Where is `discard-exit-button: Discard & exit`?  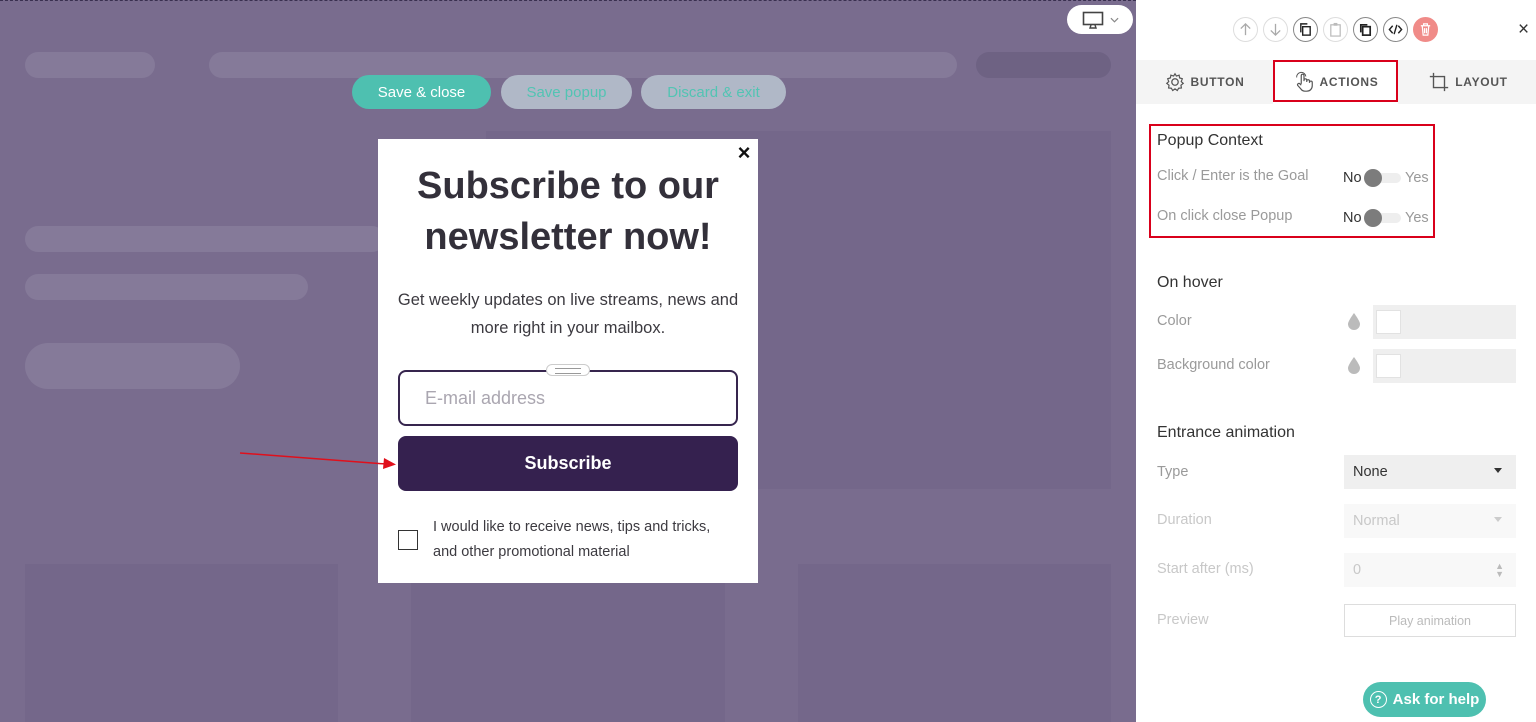
discard-exit-button: Discard & exit is located at coordinates (713, 92).